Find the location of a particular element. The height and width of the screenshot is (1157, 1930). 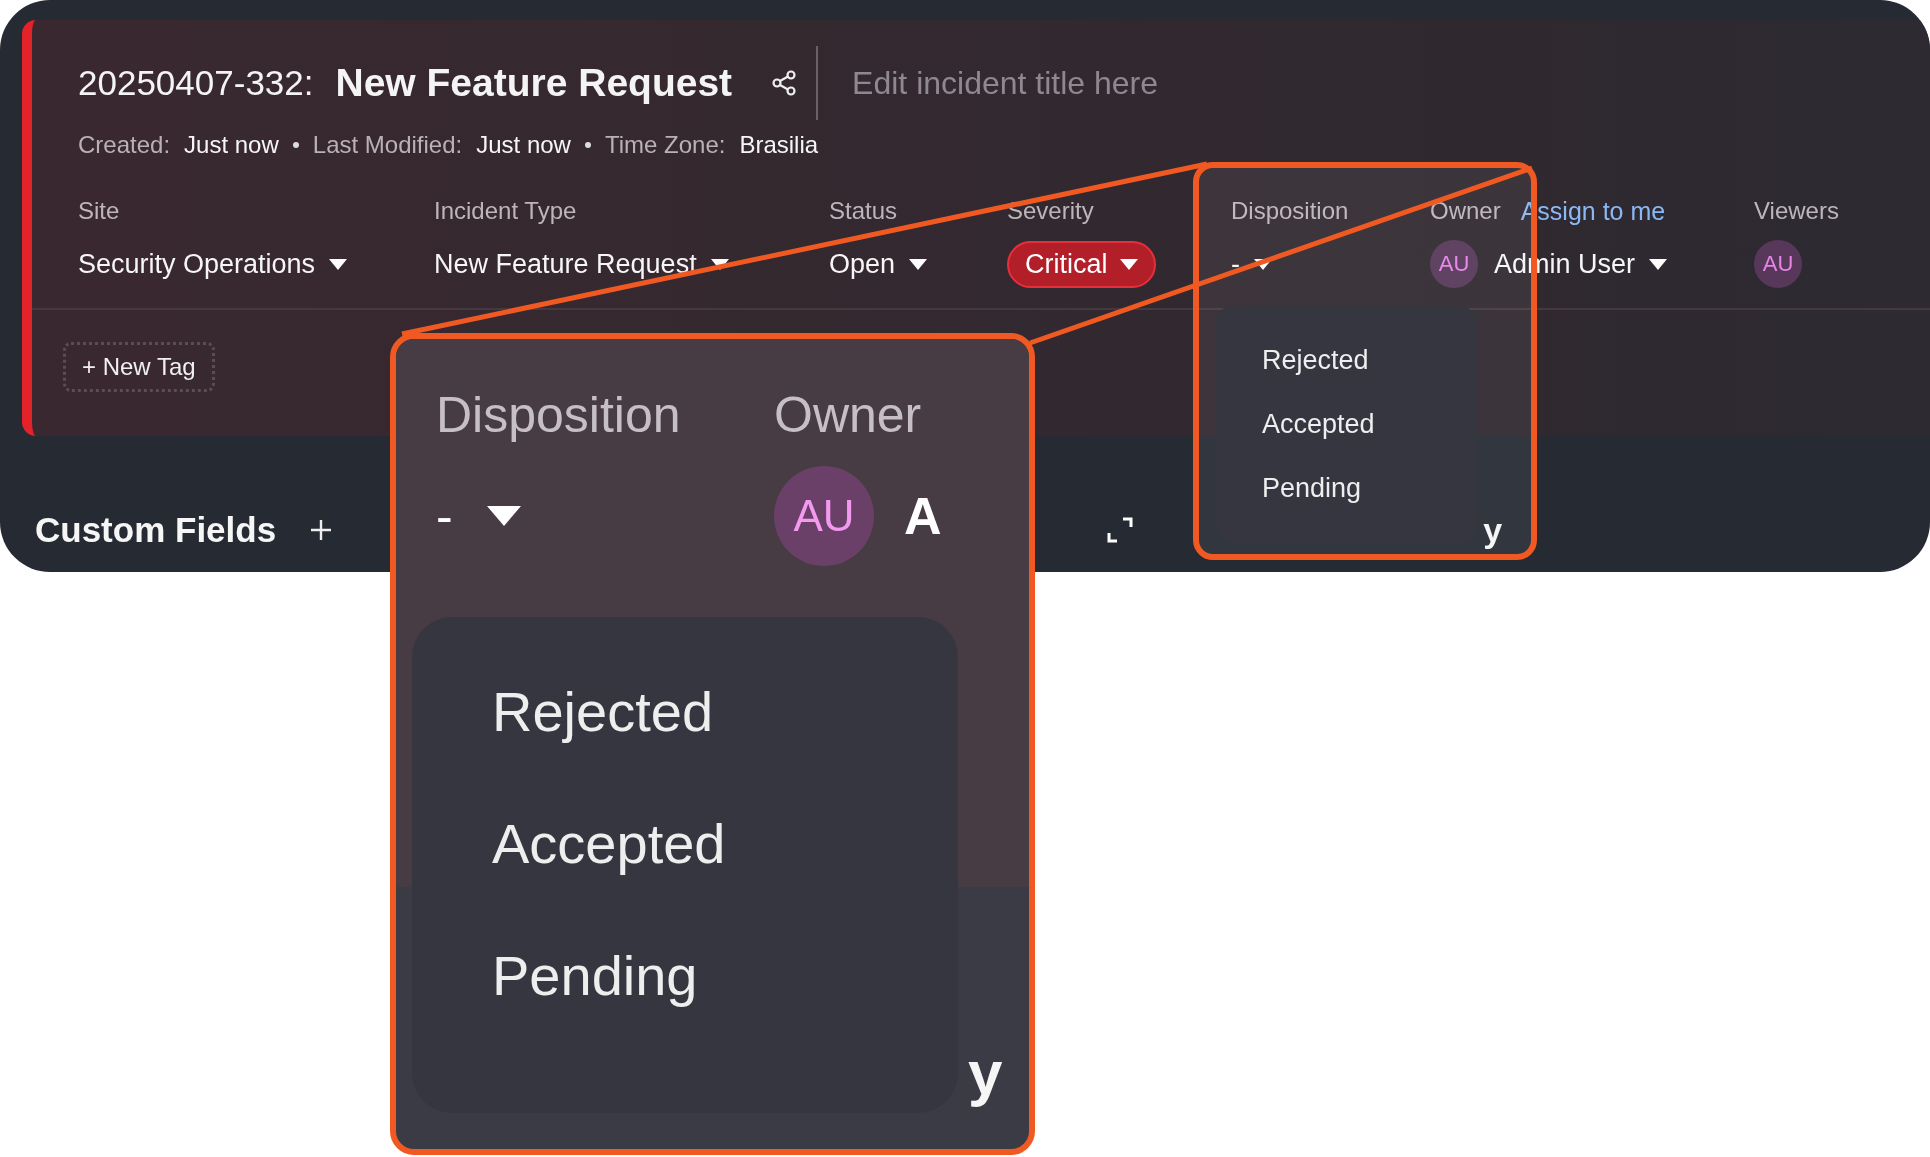

field-label: Incident Type is located at coordinates (505, 211).